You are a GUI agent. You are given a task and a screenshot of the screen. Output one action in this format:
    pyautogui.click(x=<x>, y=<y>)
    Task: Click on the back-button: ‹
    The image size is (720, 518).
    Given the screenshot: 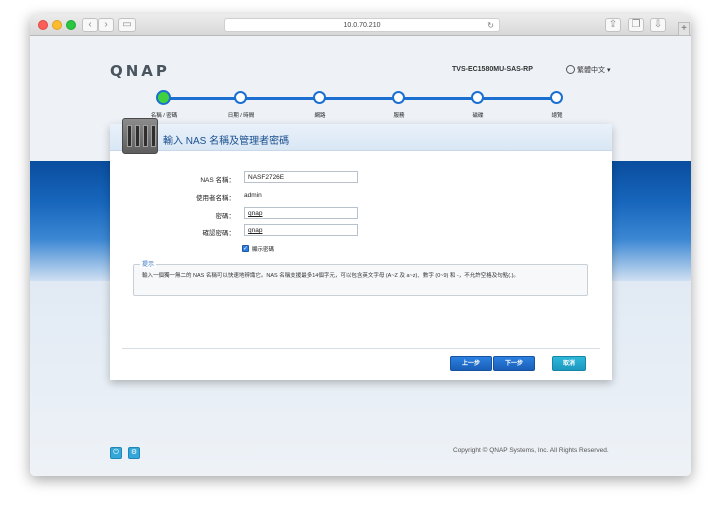 What is the action you would take?
    pyautogui.click(x=90, y=25)
    